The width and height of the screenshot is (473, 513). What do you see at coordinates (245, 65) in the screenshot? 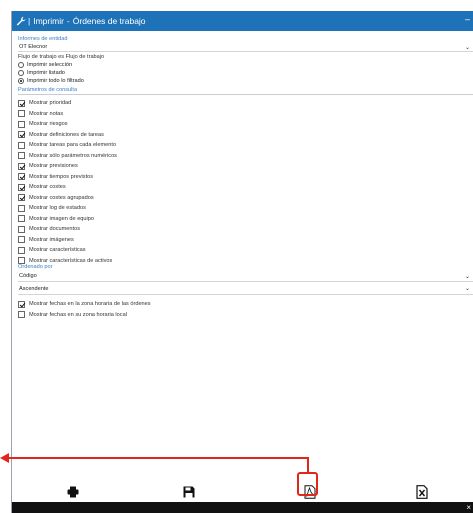
I see `workflow-option: Imprimir selección` at bounding box center [245, 65].